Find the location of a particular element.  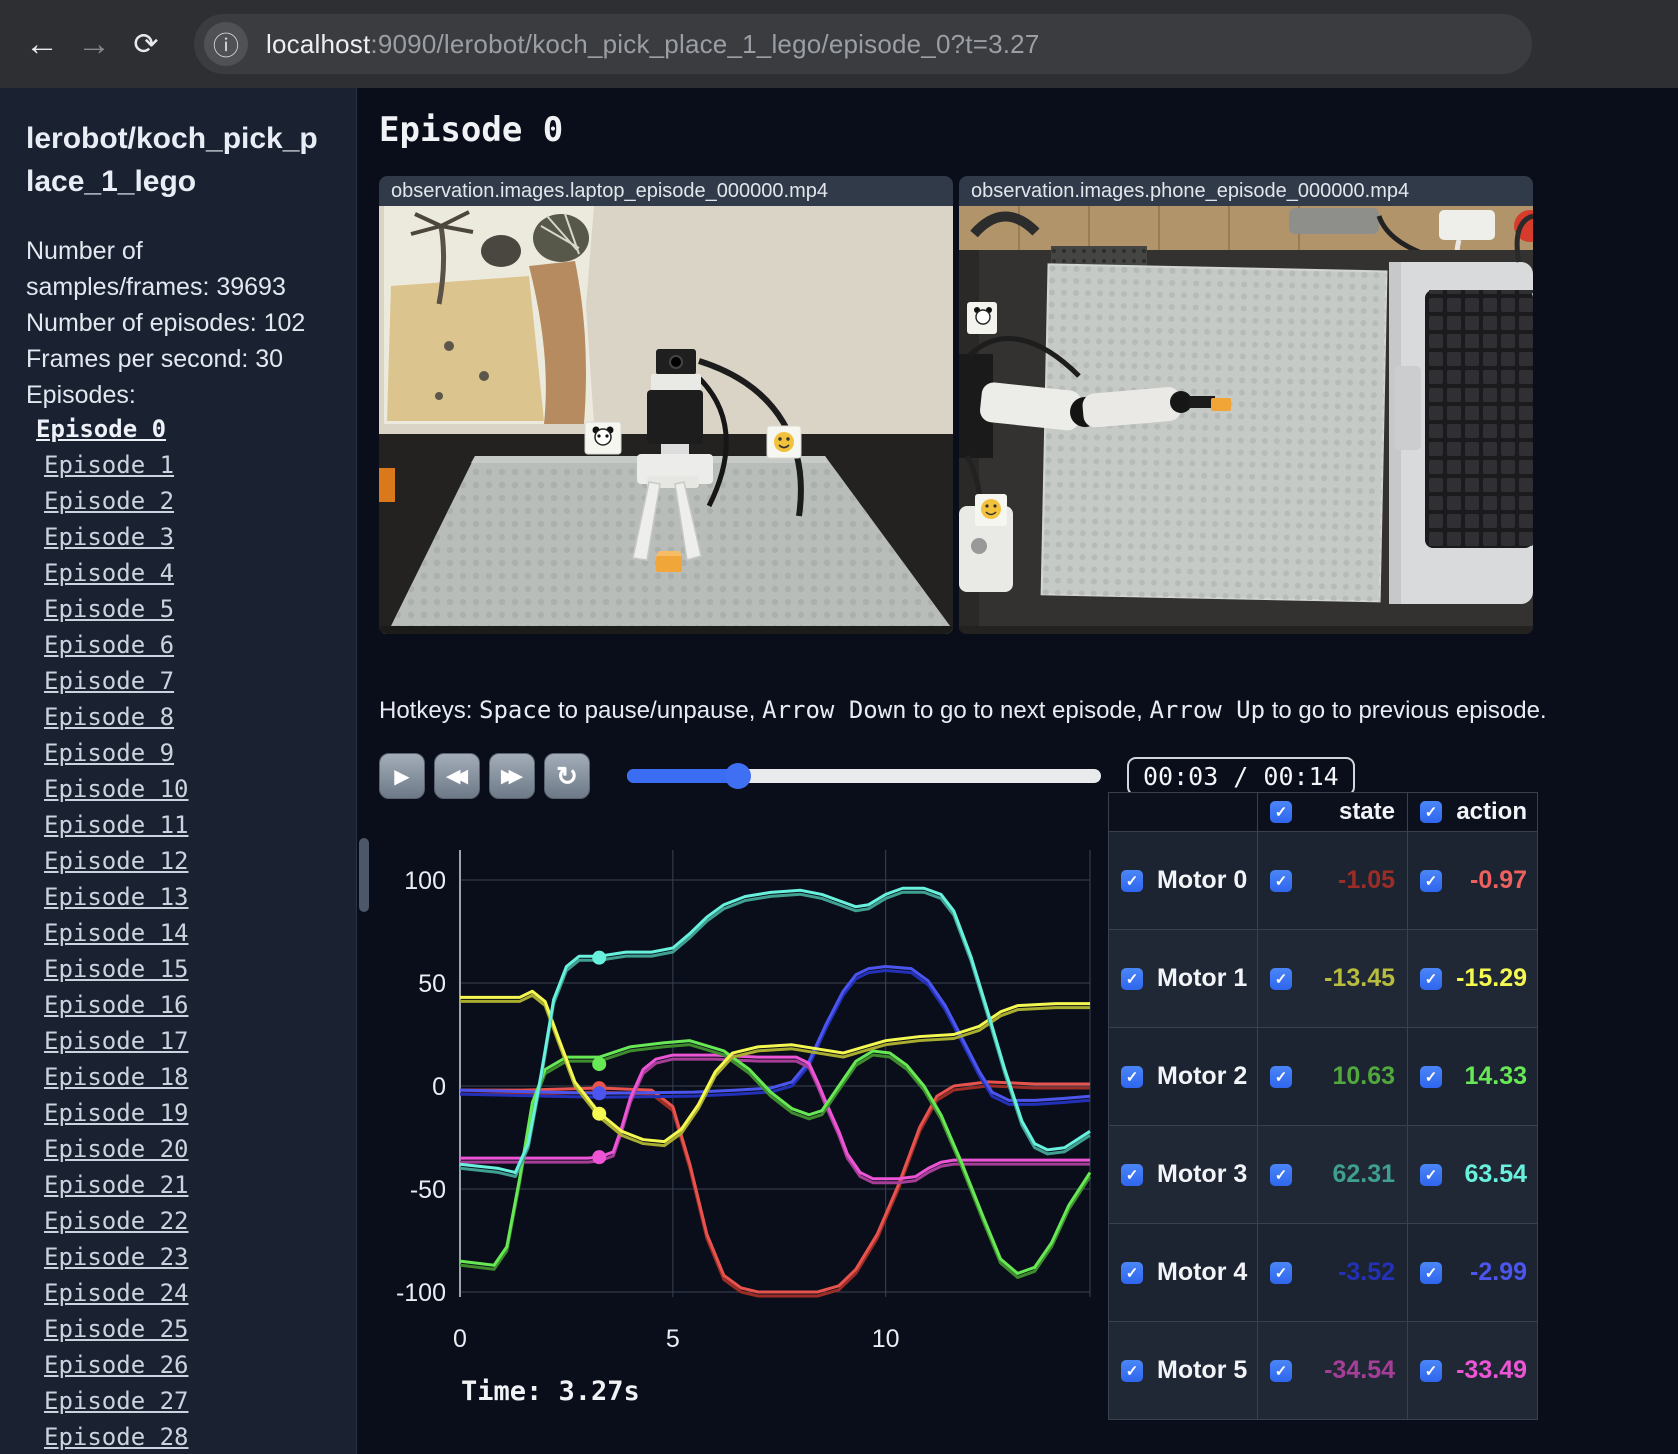

episode-link: Episode 4 is located at coordinates (109, 573).